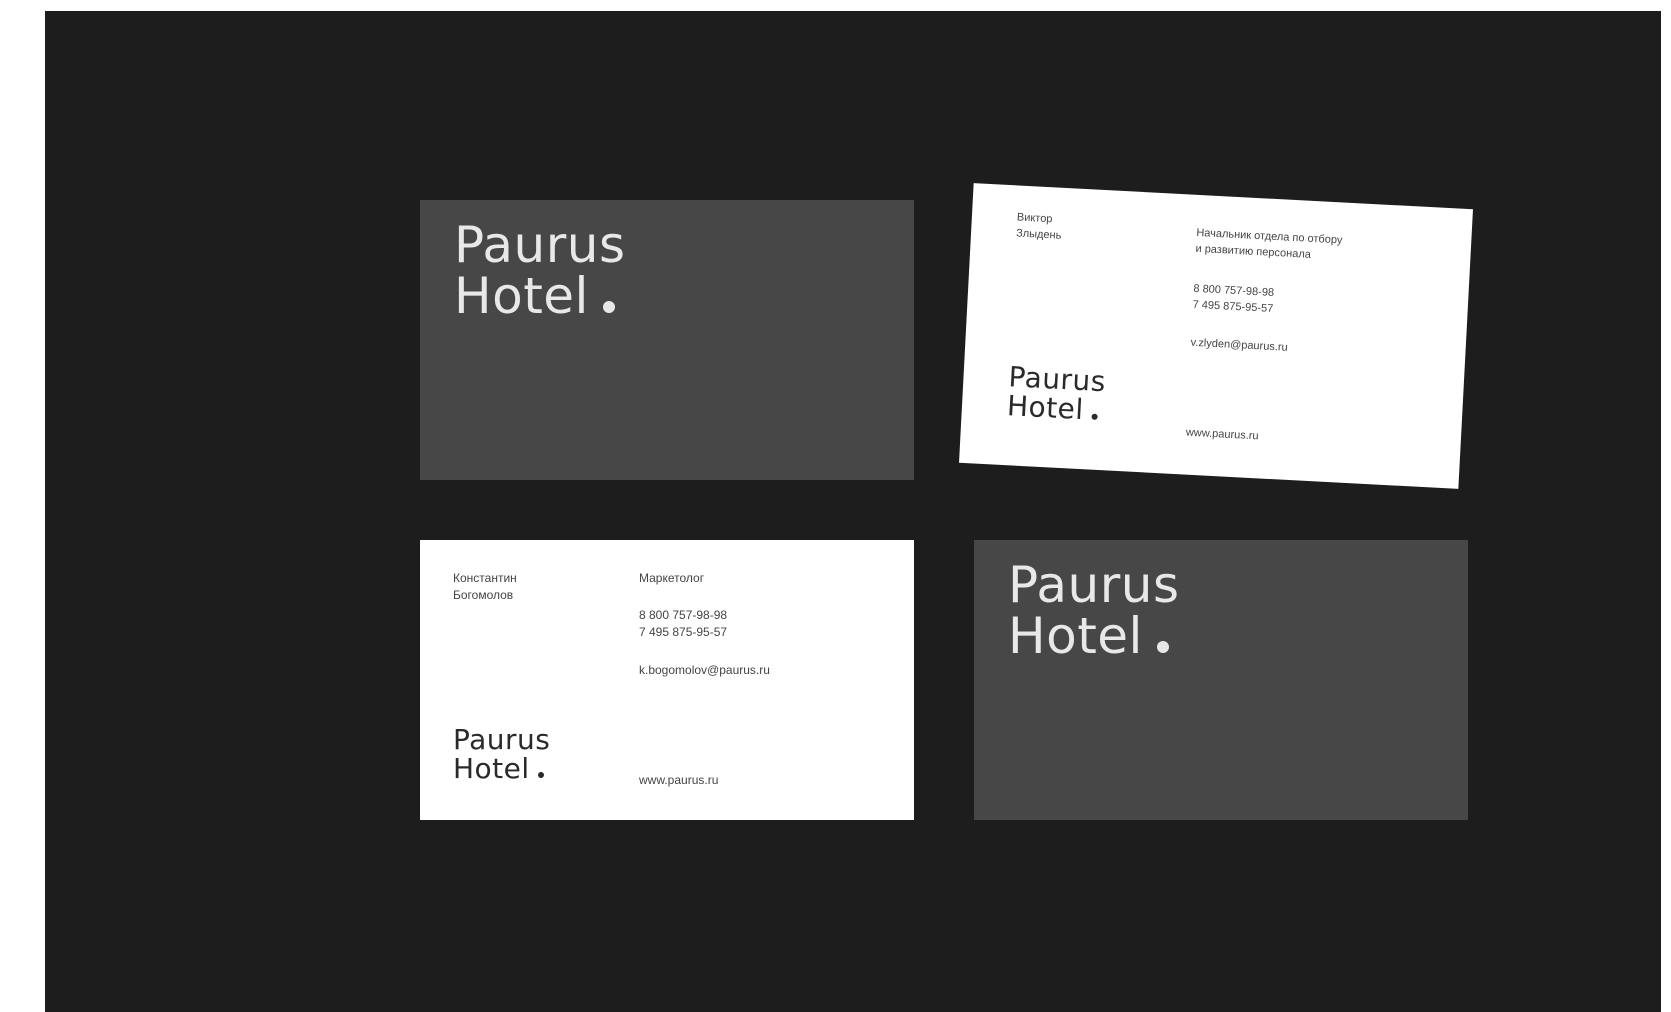 The image size is (1671, 1012). What do you see at coordinates (667, 340) in the screenshot?
I see `business-card-front-top: Paurus Hotel` at bounding box center [667, 340].